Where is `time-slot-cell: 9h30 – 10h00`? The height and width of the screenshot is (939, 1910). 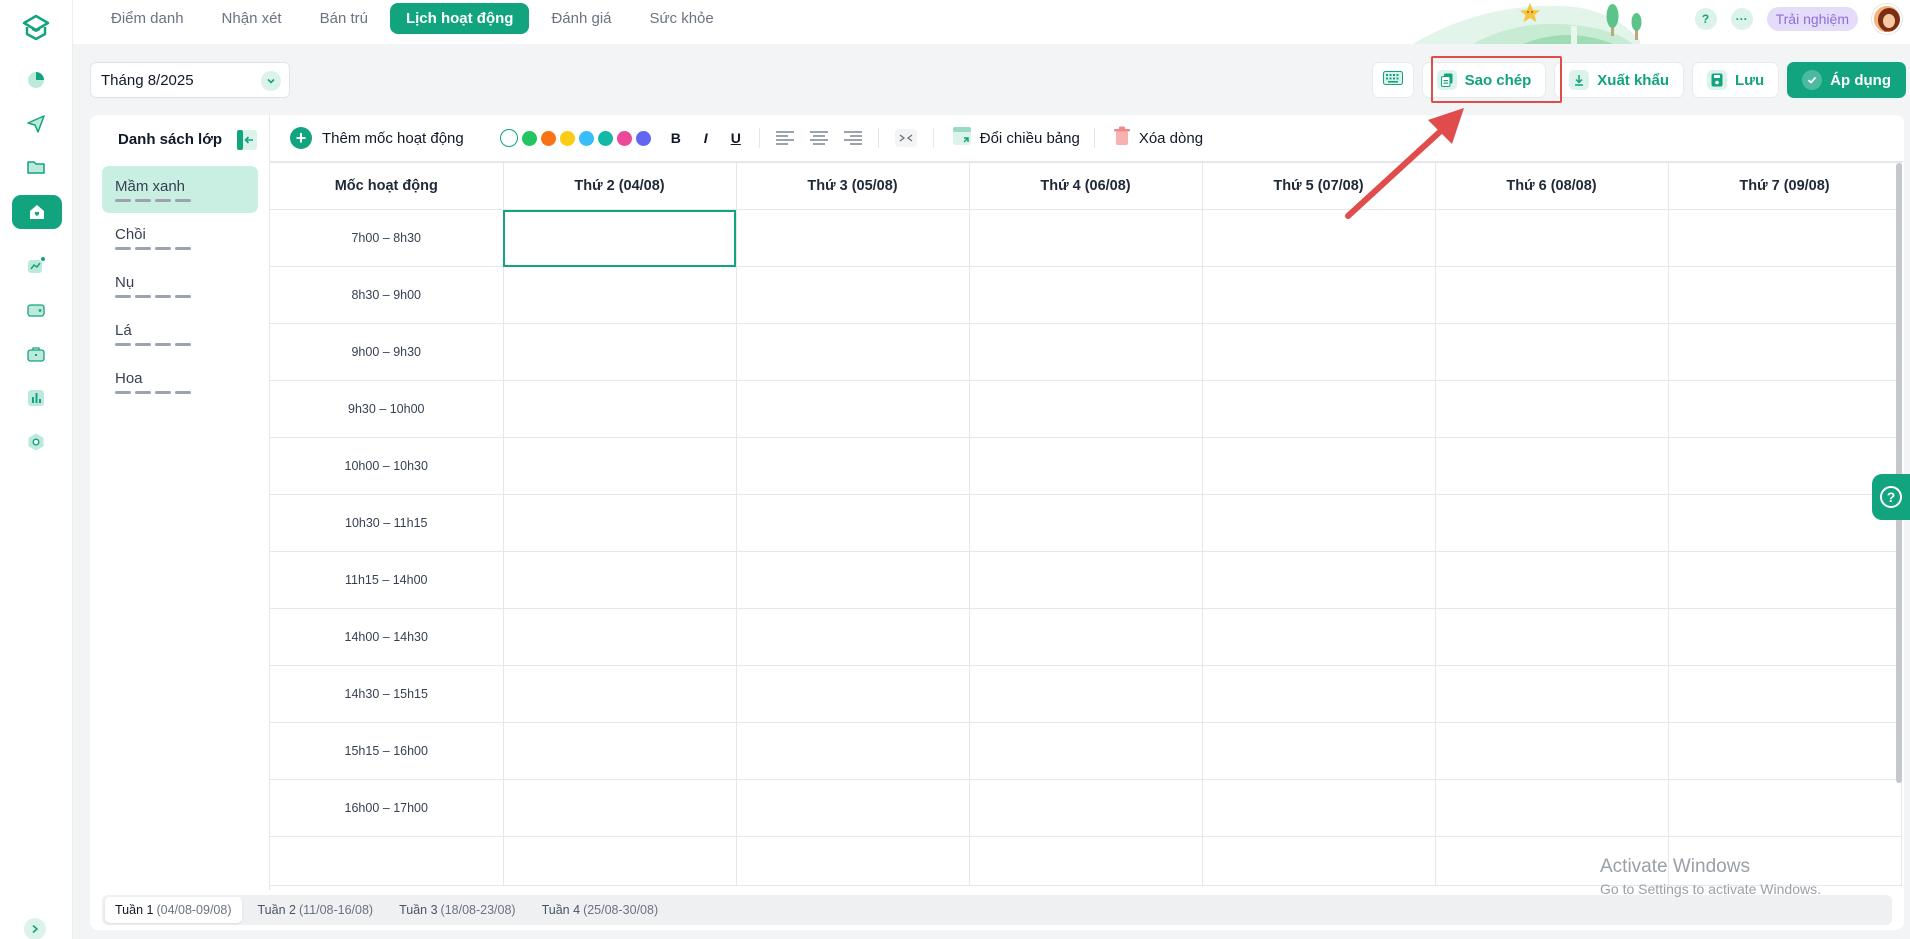 time-slot-cell: 9h30 – 10h00 is located at coordinates (387, 409).